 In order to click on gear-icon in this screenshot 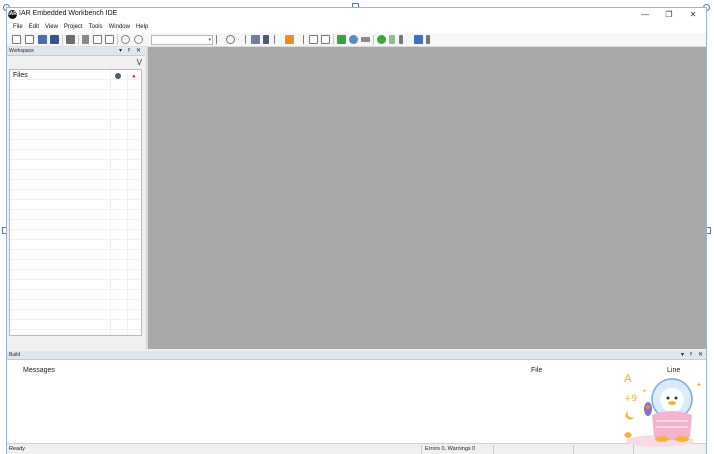, I will do `click(118, 76)`.